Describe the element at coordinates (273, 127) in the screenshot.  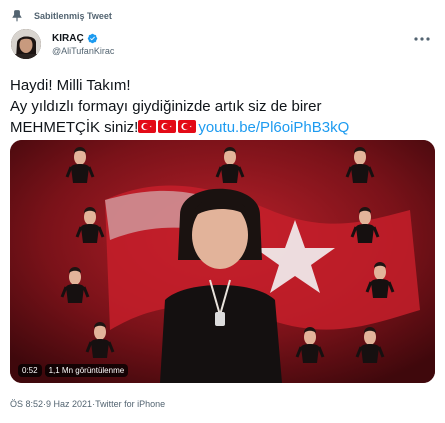
I see `tweet-link: youtu.be/Pl6oiPhB3kQ` at that location.